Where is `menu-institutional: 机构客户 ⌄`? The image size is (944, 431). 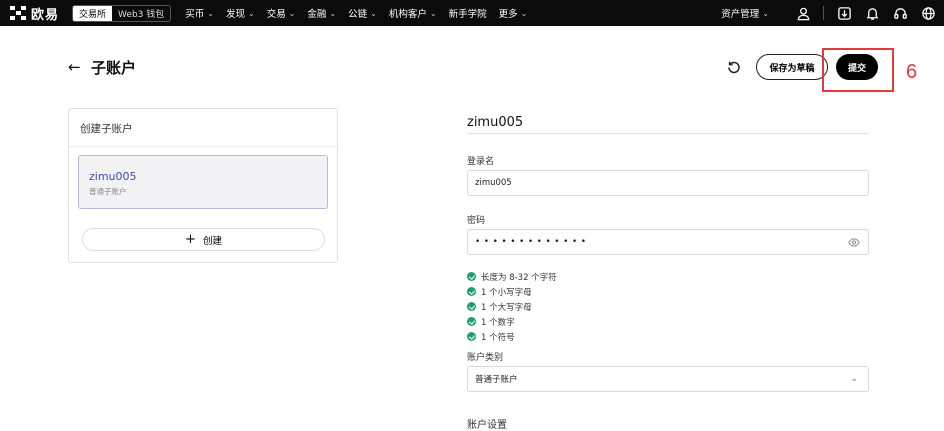 menu-institutional: 机构客户 ⌄ is located at coordinates (413, 13).